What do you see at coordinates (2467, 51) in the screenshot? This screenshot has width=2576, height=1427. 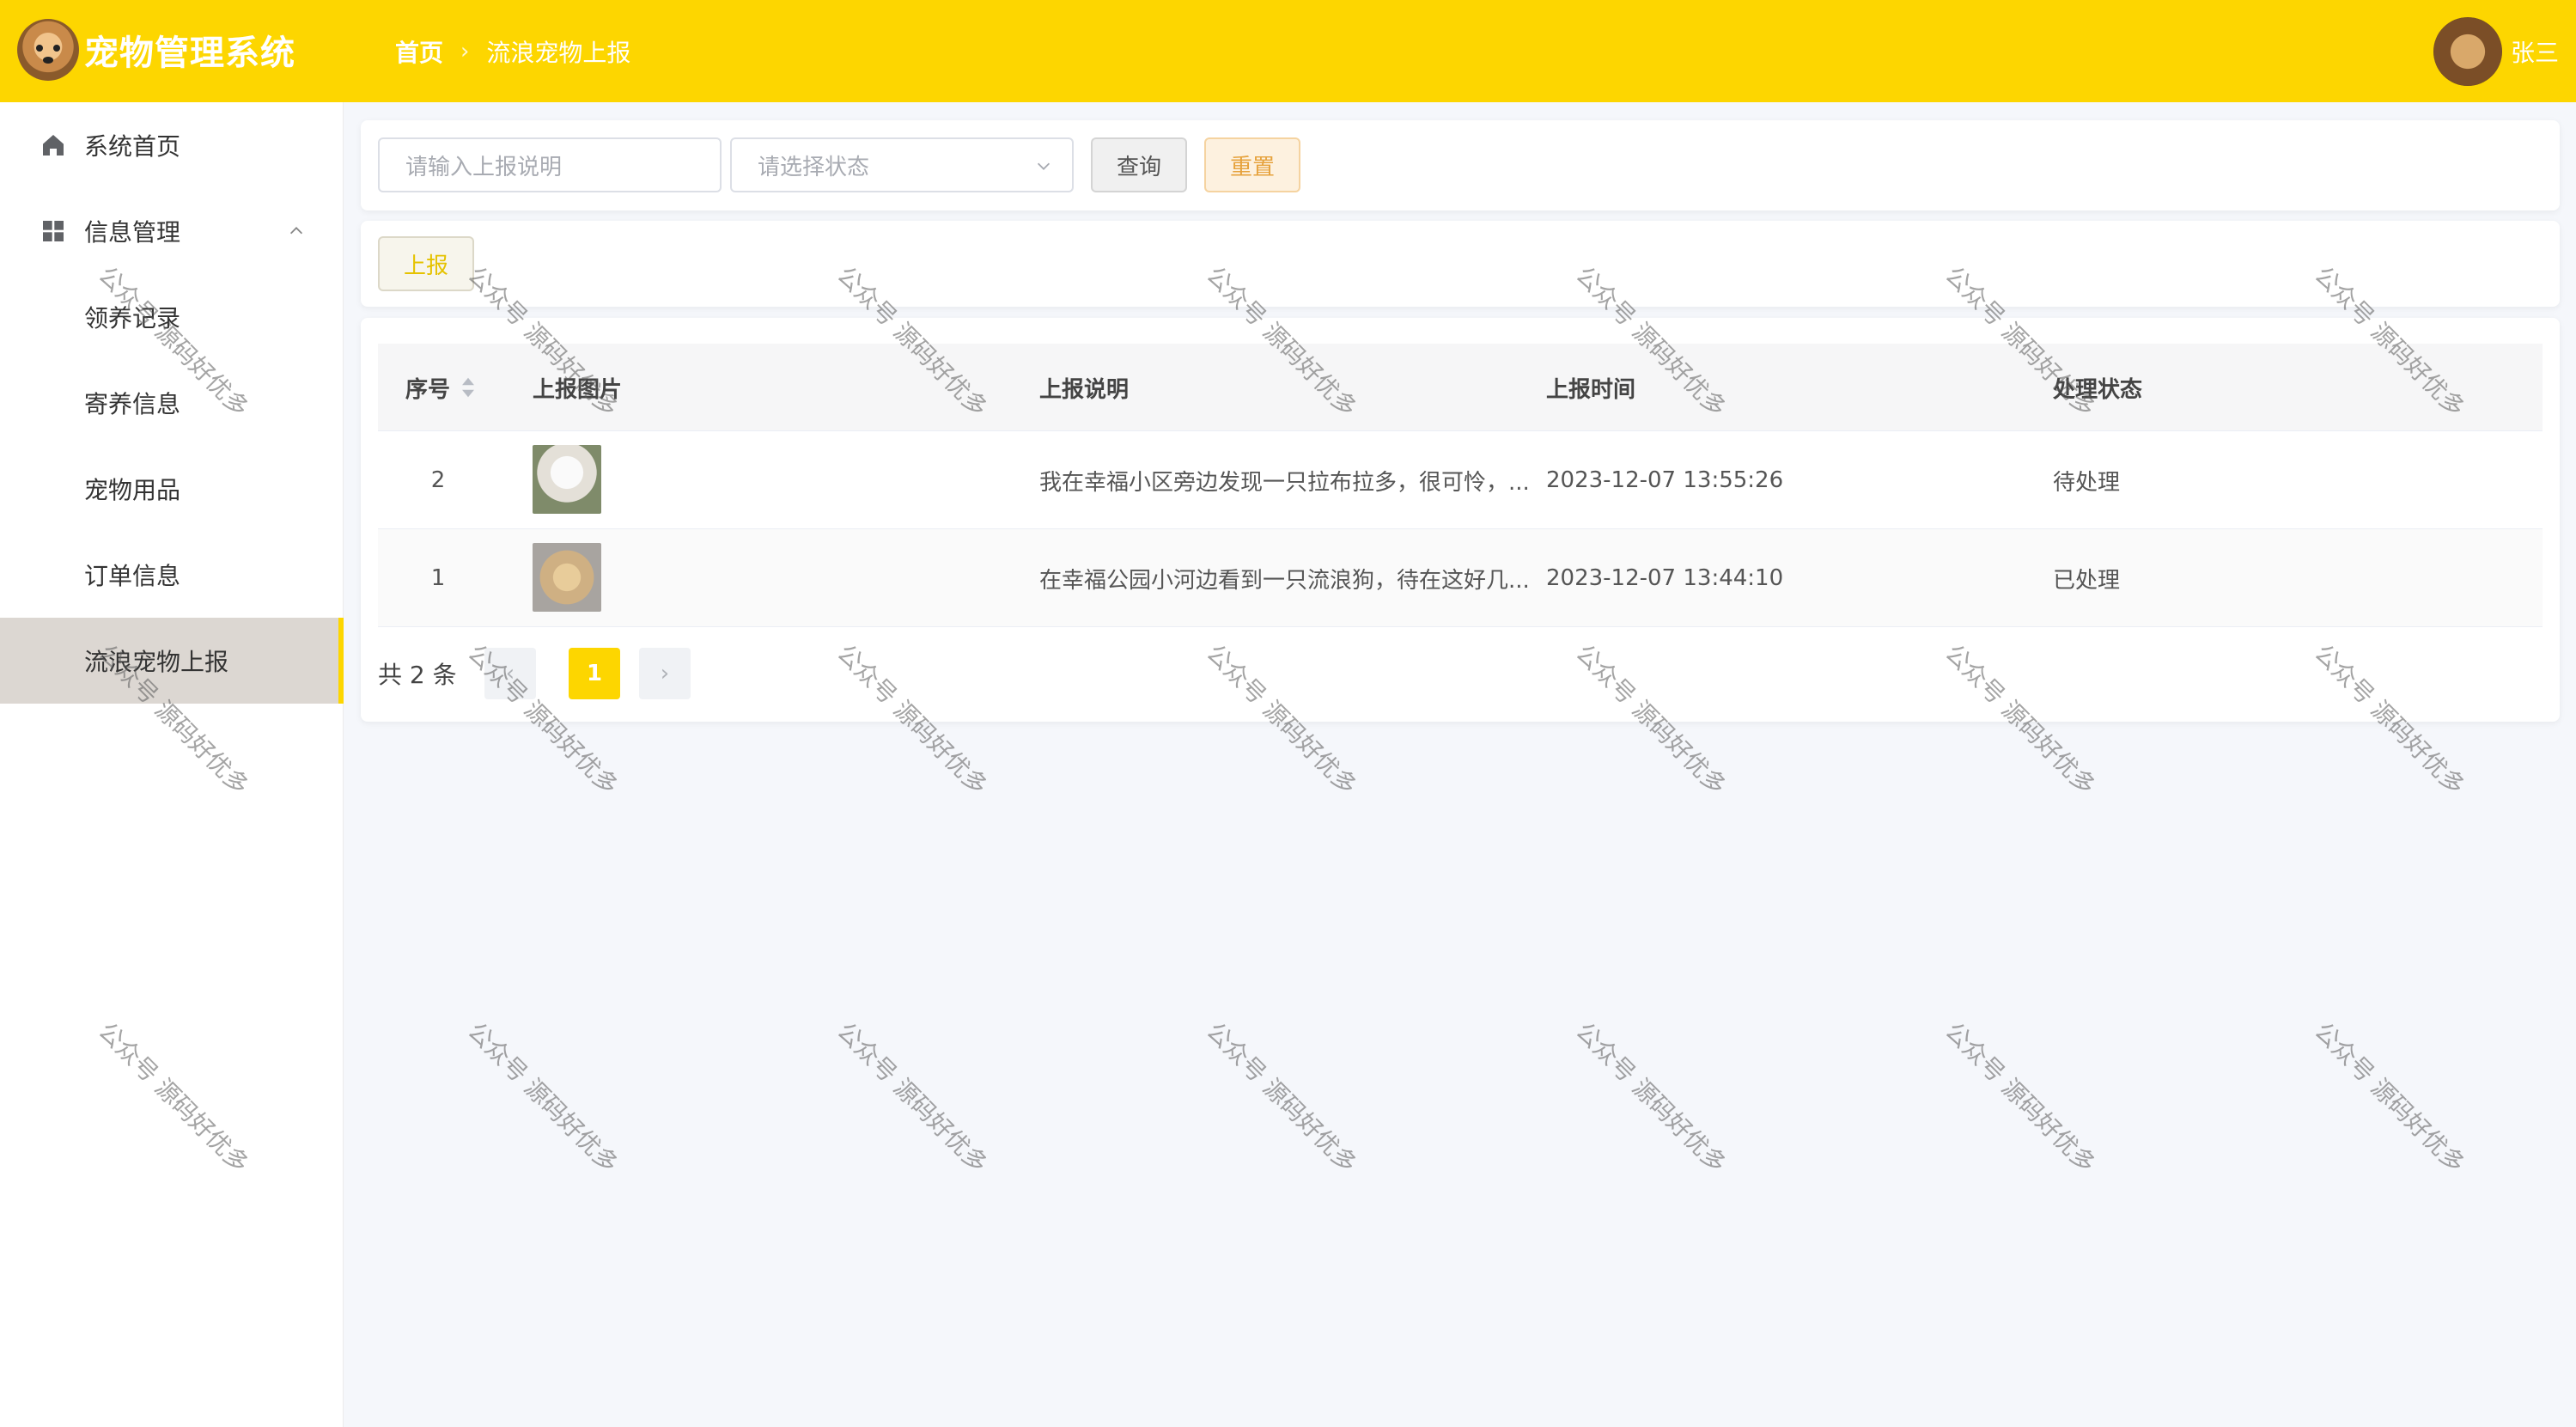 I see `avatar` at bounding box center [2467, 51].